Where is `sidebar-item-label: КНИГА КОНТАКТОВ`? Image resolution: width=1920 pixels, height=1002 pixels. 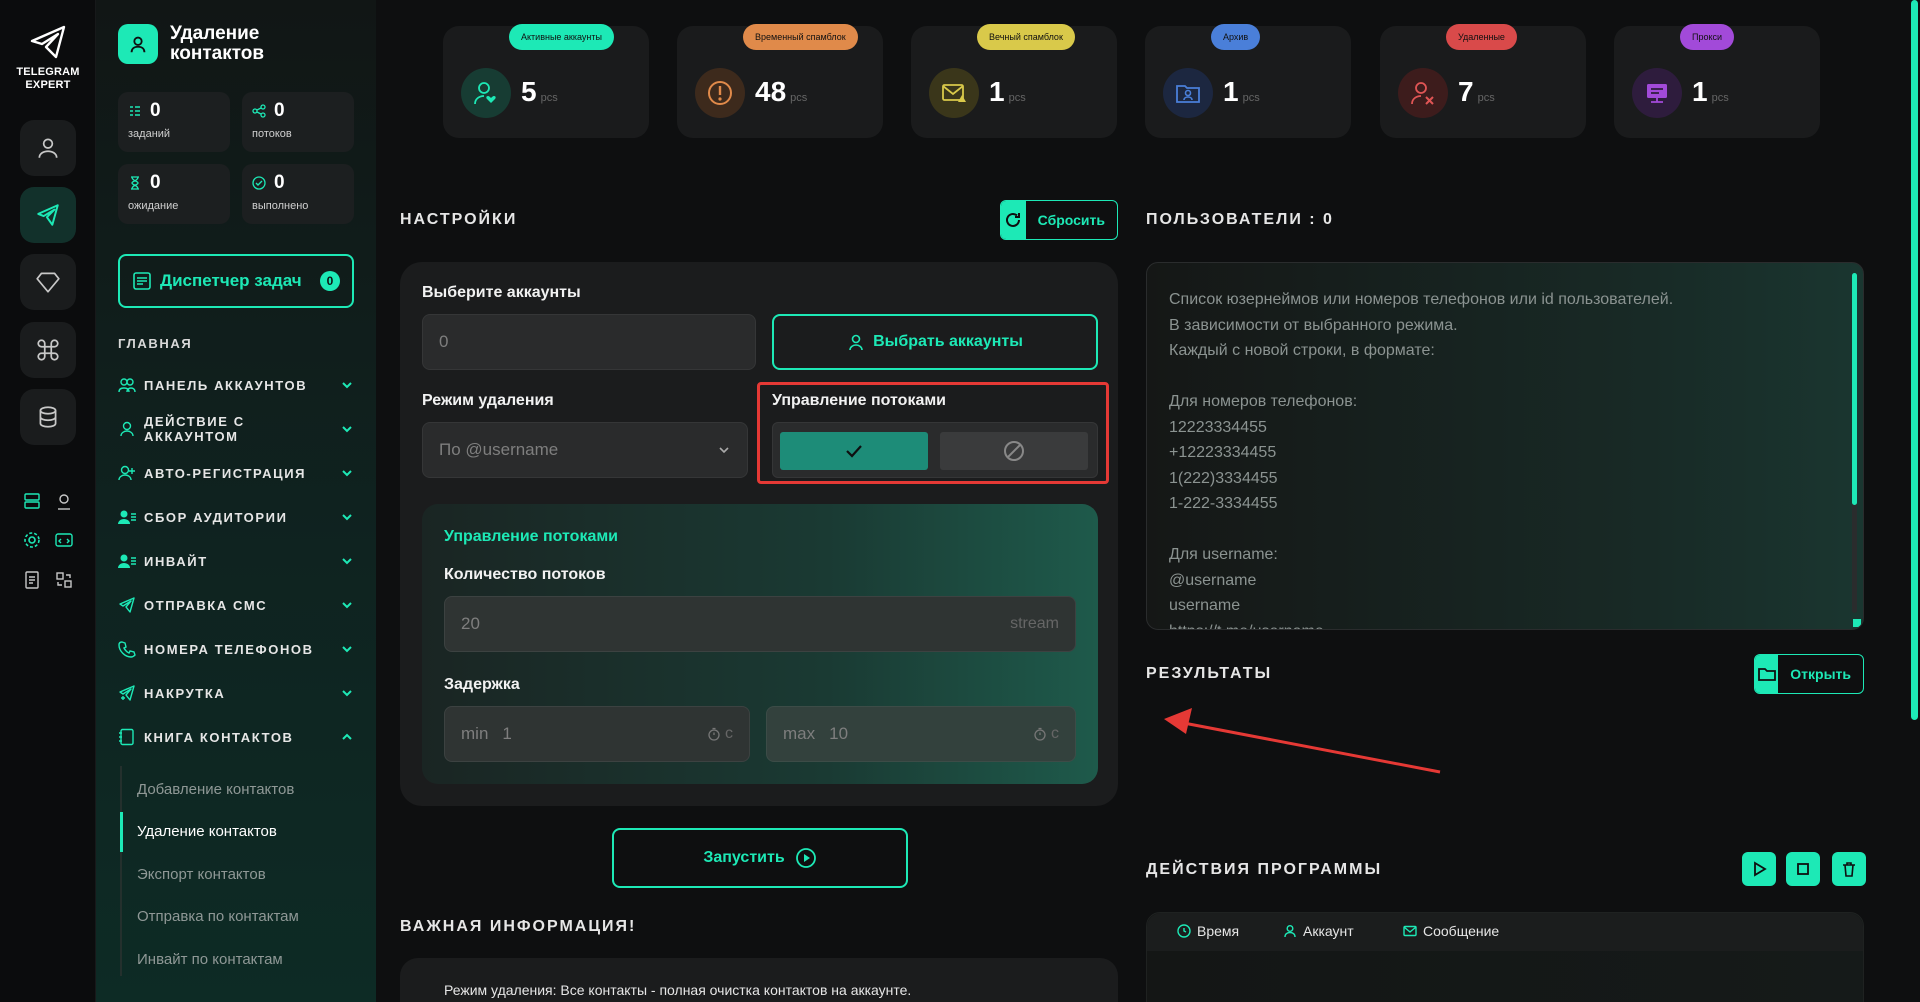
sidebar-item-label: КНИГА КОНТАКТОВ is located at coordinates (219, 737).